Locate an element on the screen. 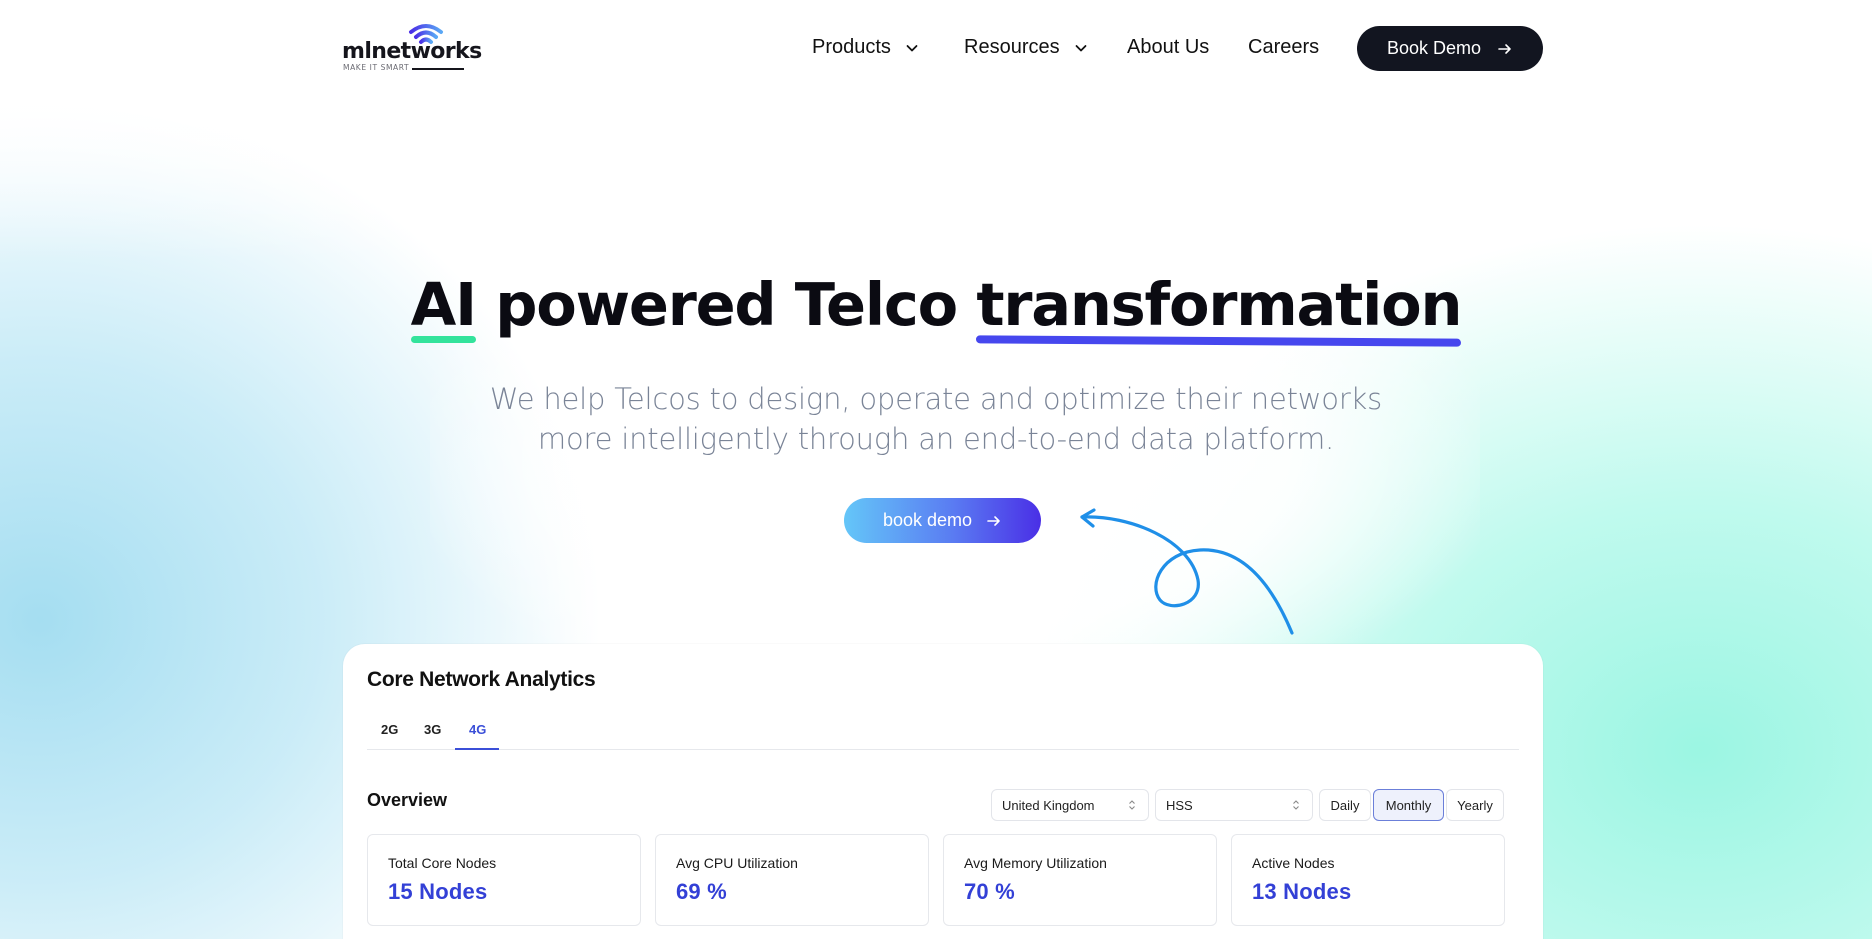  nav-item-products: Products is located at coordinates (865, 47).